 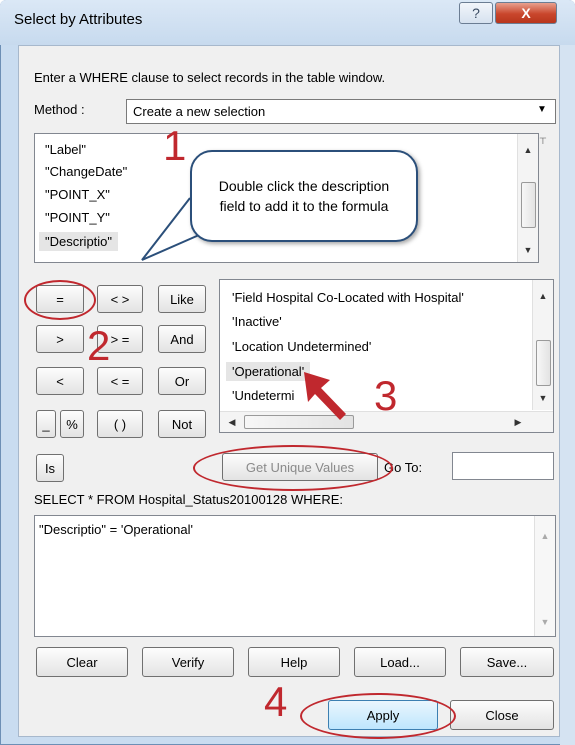 What do you see at coordinates (120, 299) in the screenshot?
I see `not-equal-button: < >` at bounding box center [120, 299].